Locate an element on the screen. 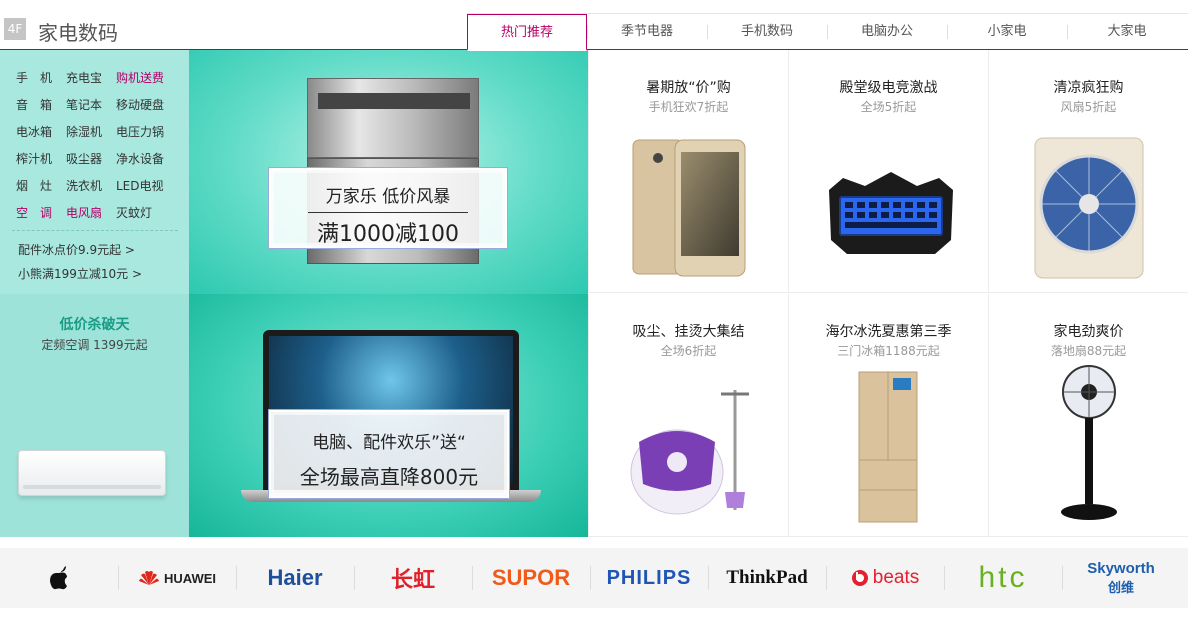 This screenshot has width=1188, height=621. brand-apple is located at coordinates (59, 578).